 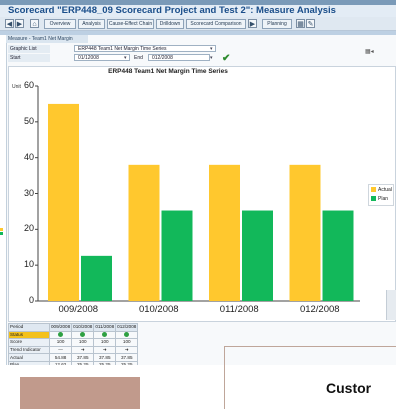 I want to click on table-header-cell: 011/2008, so click(x=105, y=327).